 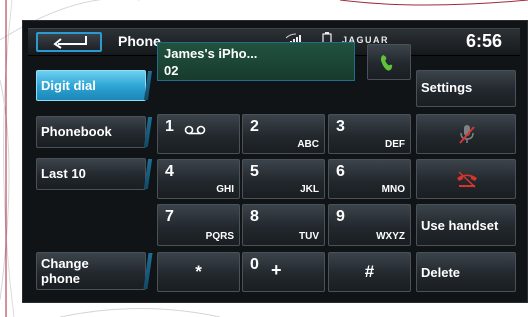 What do you see at coordinates (254, 216) in the screenshot?
I see `key-8-number: 8` at bounding box center [254, 216].